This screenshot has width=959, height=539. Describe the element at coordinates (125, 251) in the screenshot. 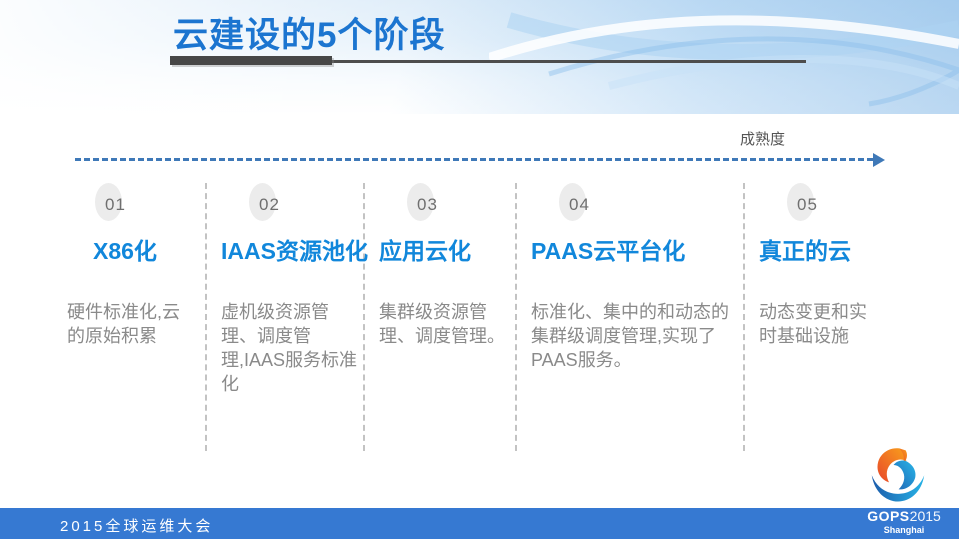

I see `stage-heading: X86化` at that location.